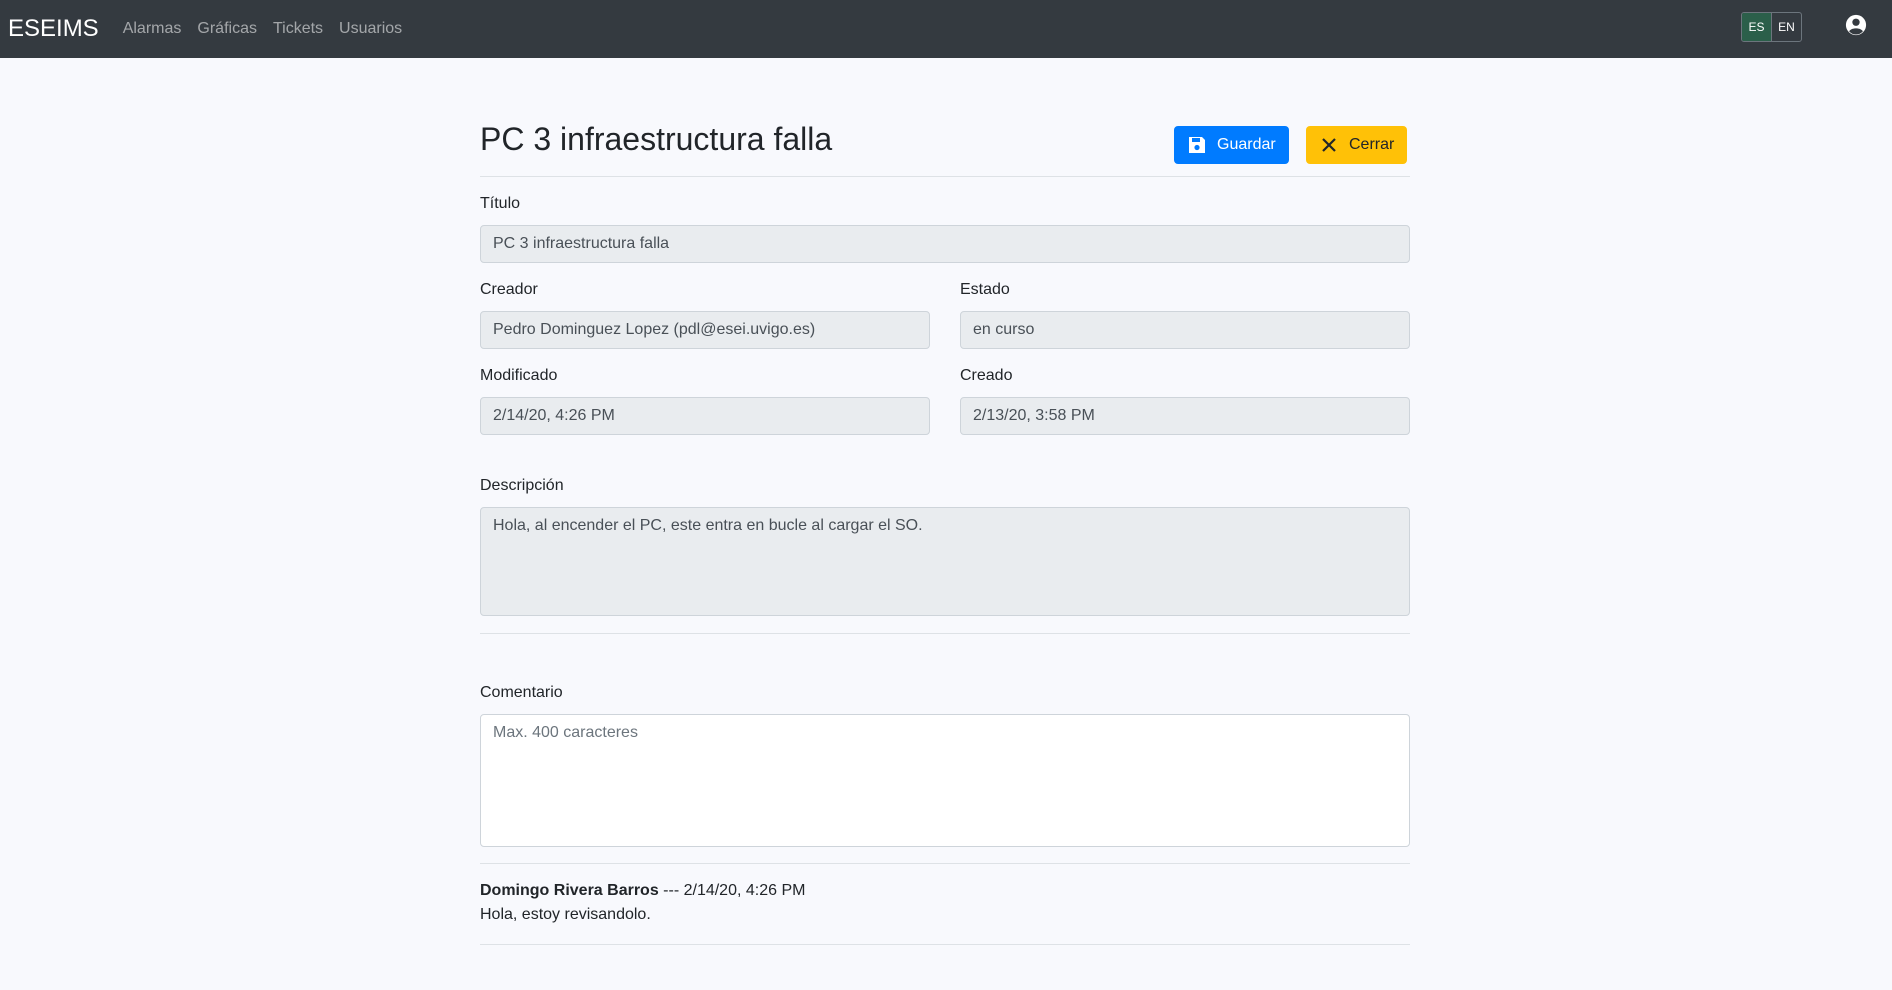 This screenshot has width=1892, height=990. Describe the element at coordinates (1329, 145) in the screenshot. I see `x-icon` at that location.